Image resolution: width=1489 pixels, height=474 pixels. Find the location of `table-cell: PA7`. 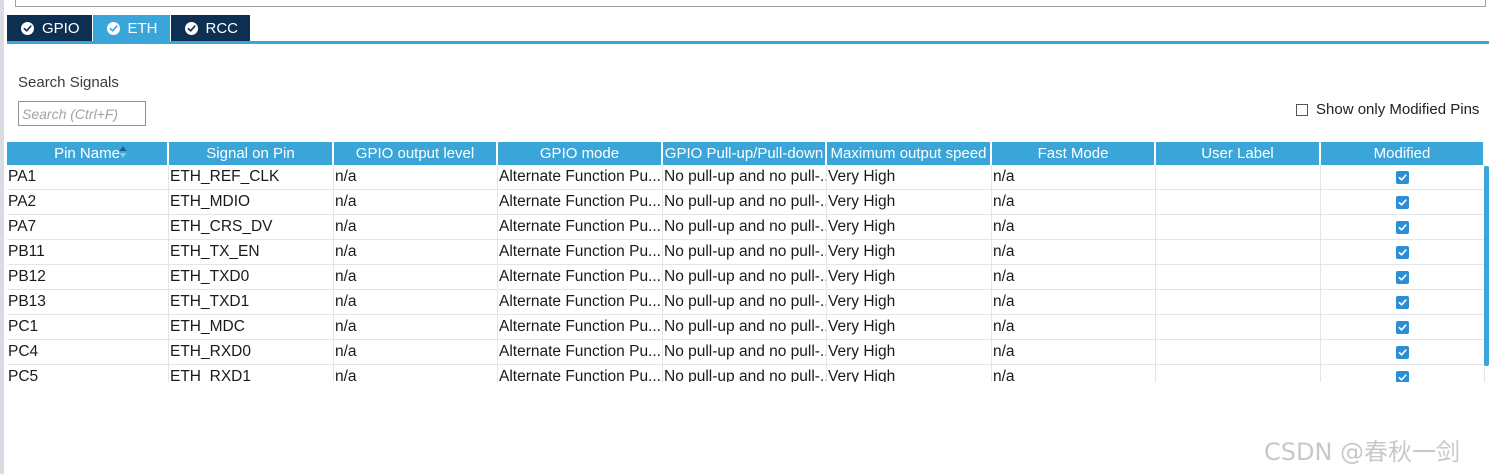

table-cell: PA7 is located at coordinates (88, 227).